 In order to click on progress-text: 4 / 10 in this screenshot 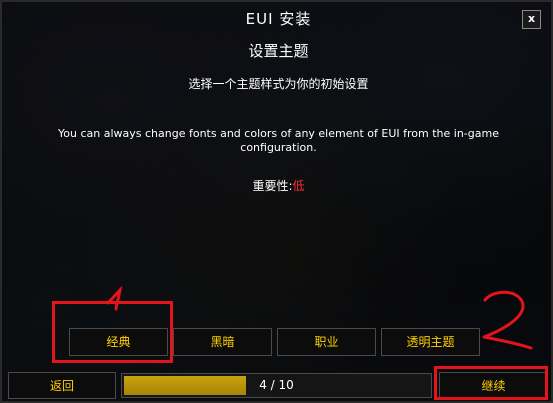, I will do `click(276, 385)`.